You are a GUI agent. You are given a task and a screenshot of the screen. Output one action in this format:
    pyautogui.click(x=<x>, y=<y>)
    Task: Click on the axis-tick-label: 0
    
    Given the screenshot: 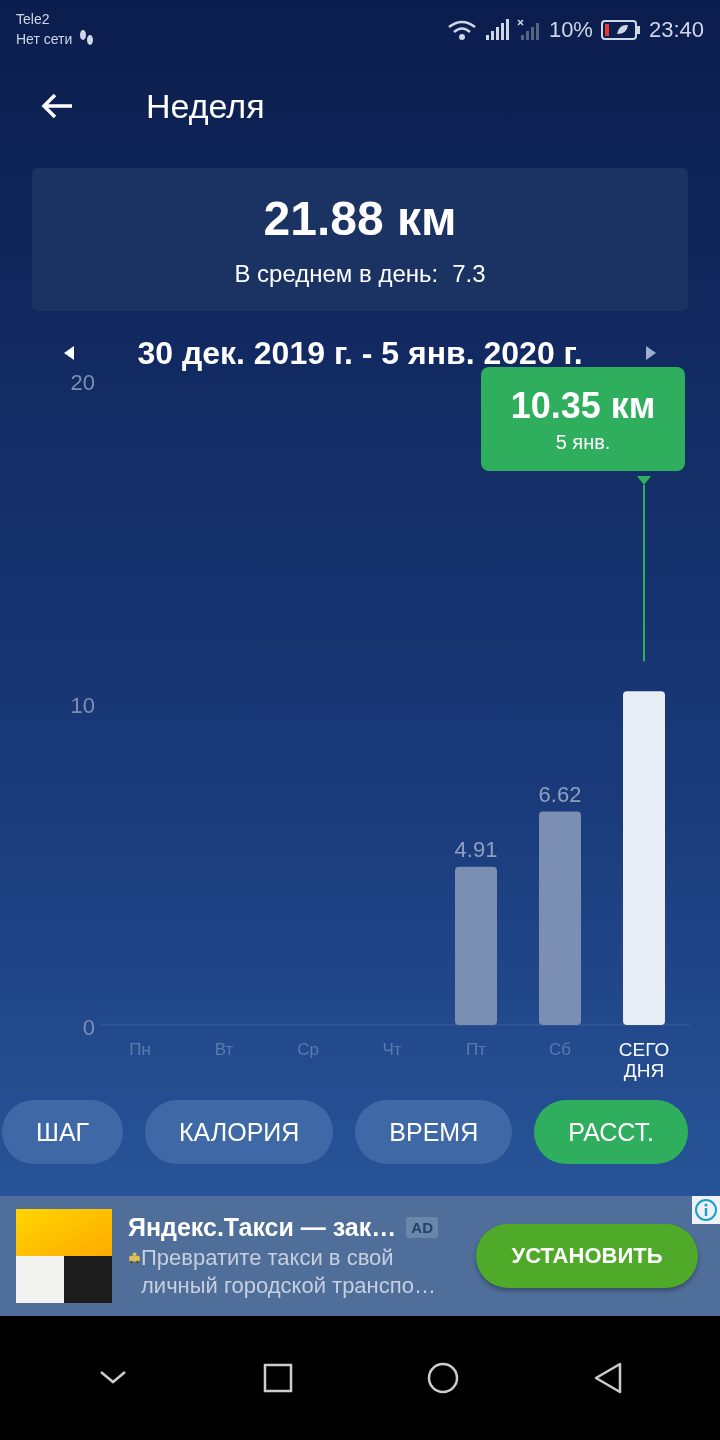 What is the action you would take?
    pyautogui.click(x=88, y=1027)
    